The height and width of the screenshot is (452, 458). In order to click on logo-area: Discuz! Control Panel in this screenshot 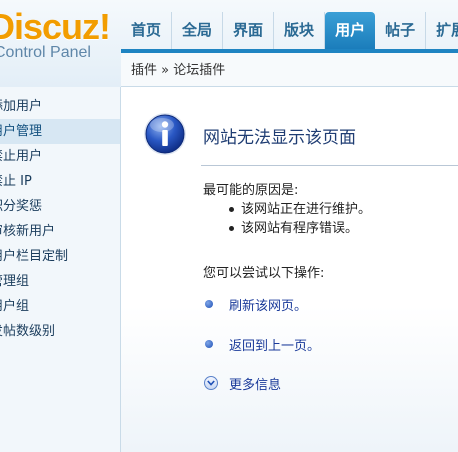, I will do `click(60, 43)`.